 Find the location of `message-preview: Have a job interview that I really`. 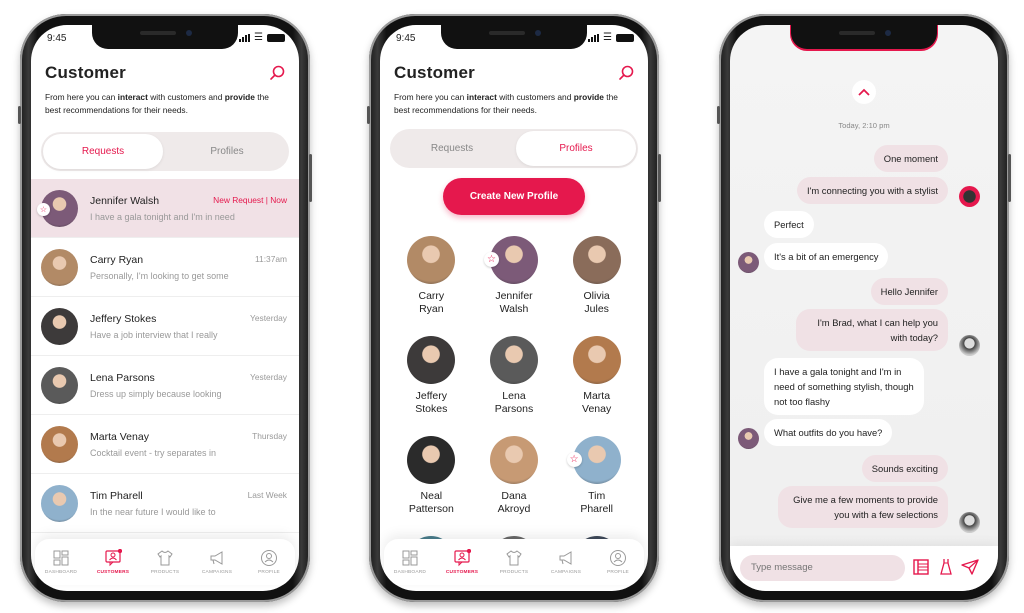

message-preview: Have a job interview that I really is located at coordinates (154, 334).